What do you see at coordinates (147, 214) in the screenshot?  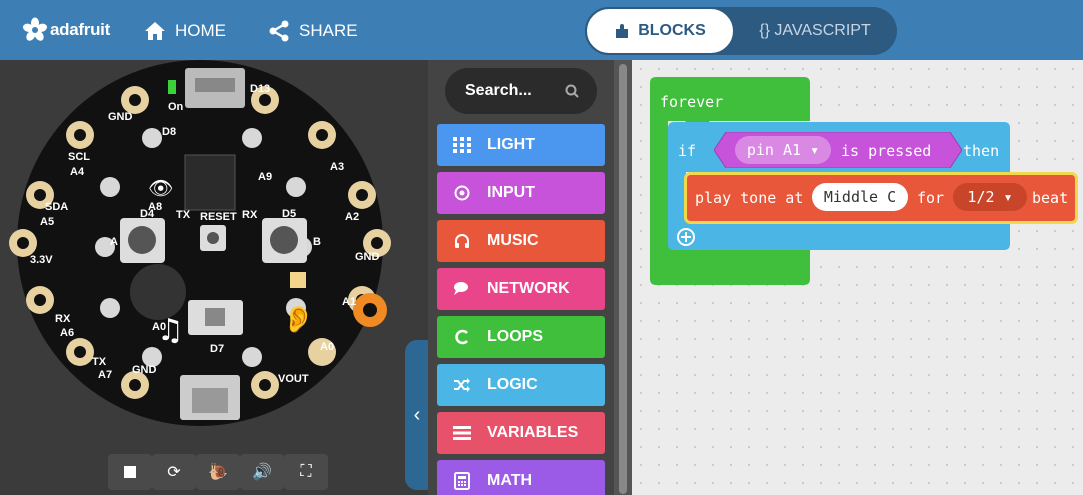 I see `label-d4: D4` at bounding box center [147, 214].